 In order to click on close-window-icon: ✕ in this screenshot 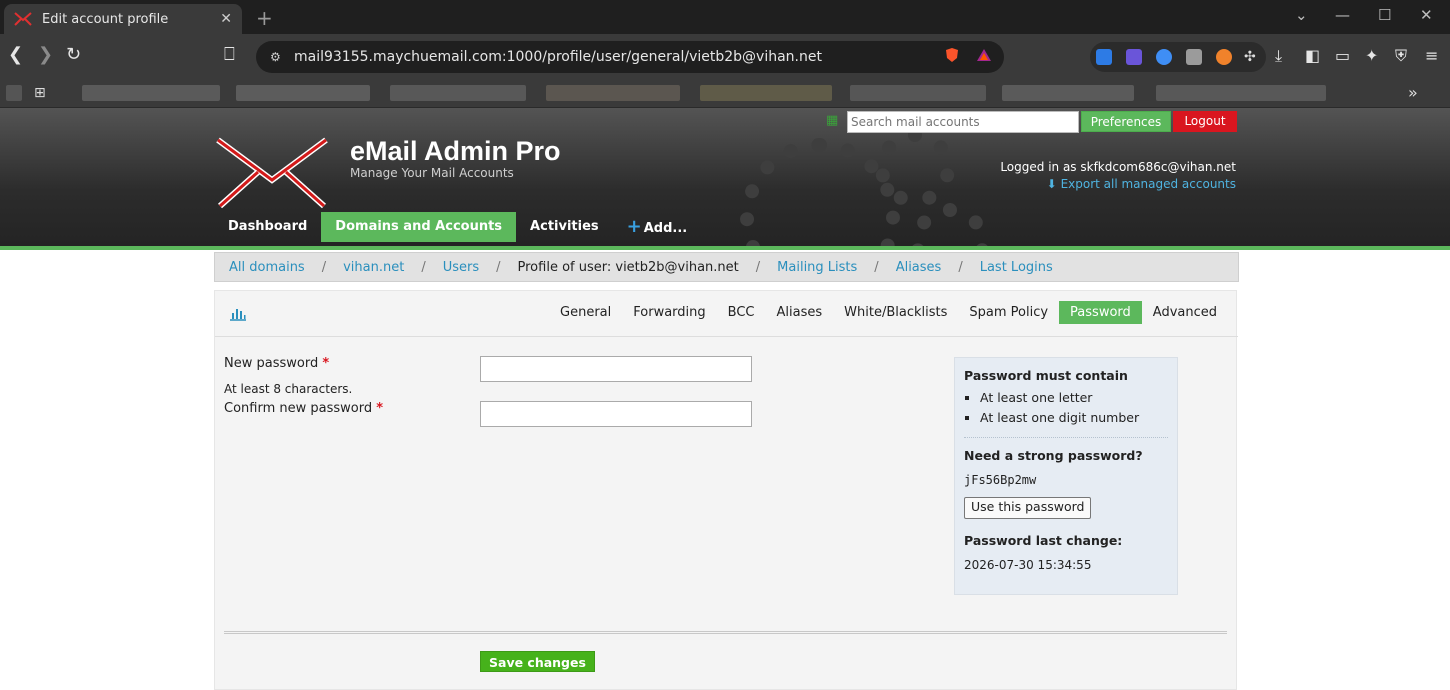, I will do `click(1426, 15)`.